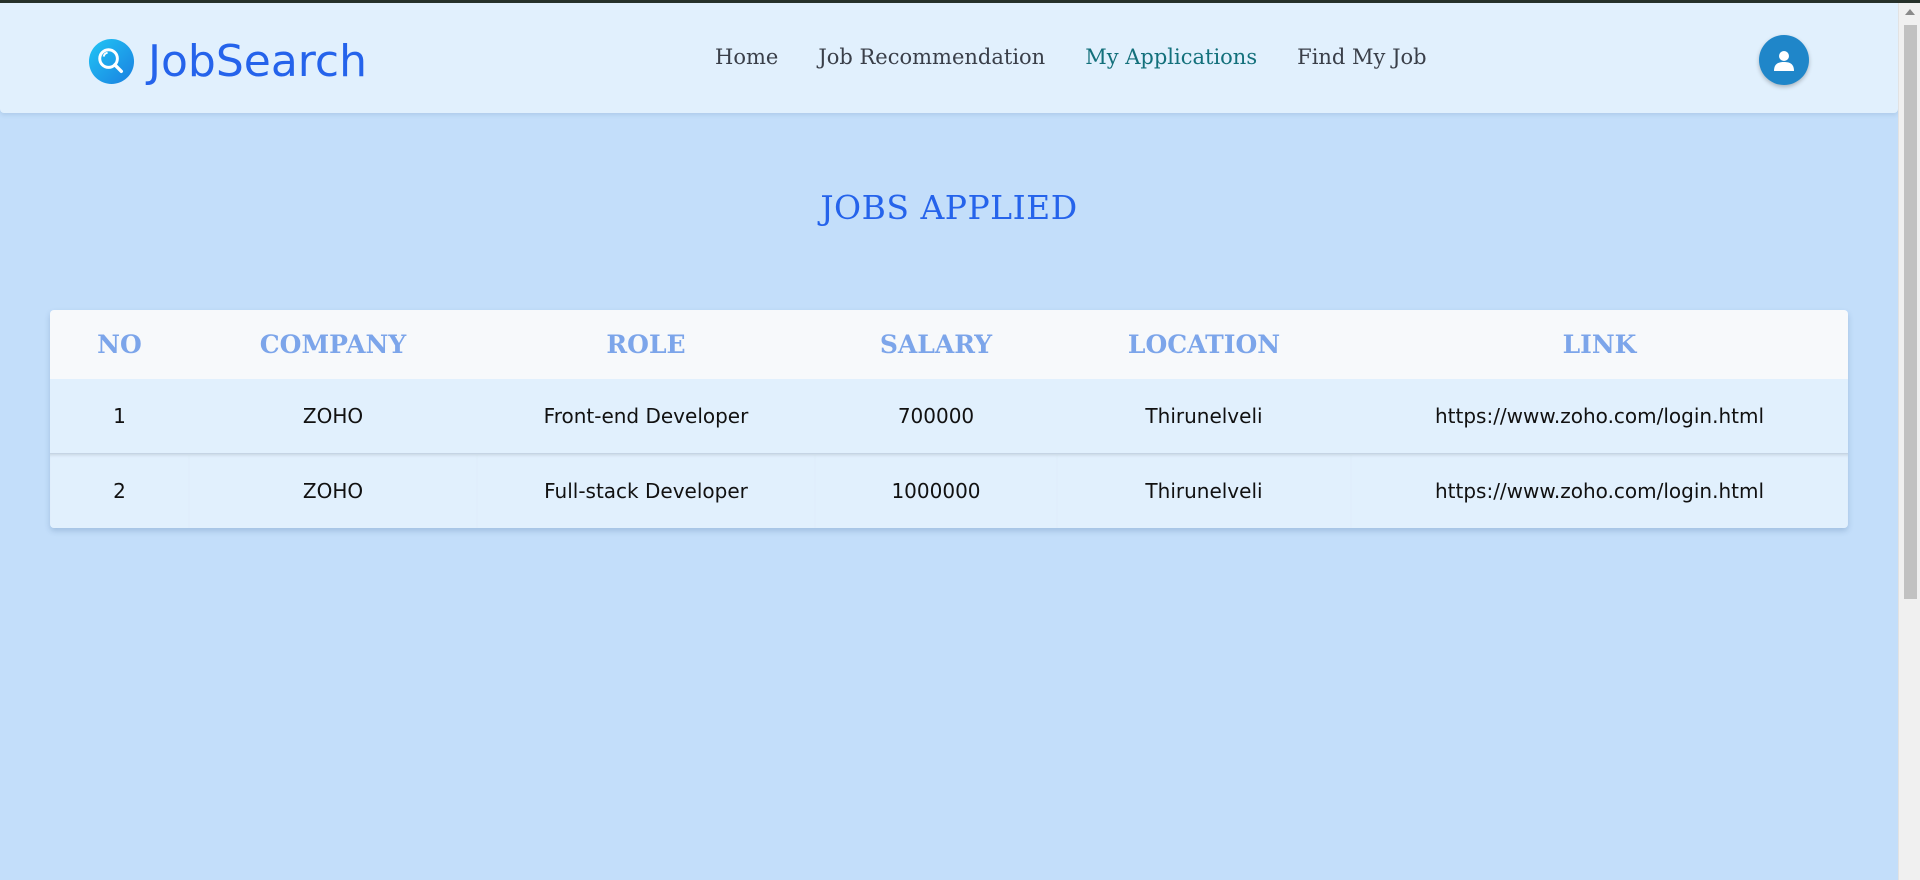 This screenshot has width=1920, height=880. What do you see at coordinates (119, 490) in the screenshot?
I see `cell-no: 2` at bounding box center [119, 490].